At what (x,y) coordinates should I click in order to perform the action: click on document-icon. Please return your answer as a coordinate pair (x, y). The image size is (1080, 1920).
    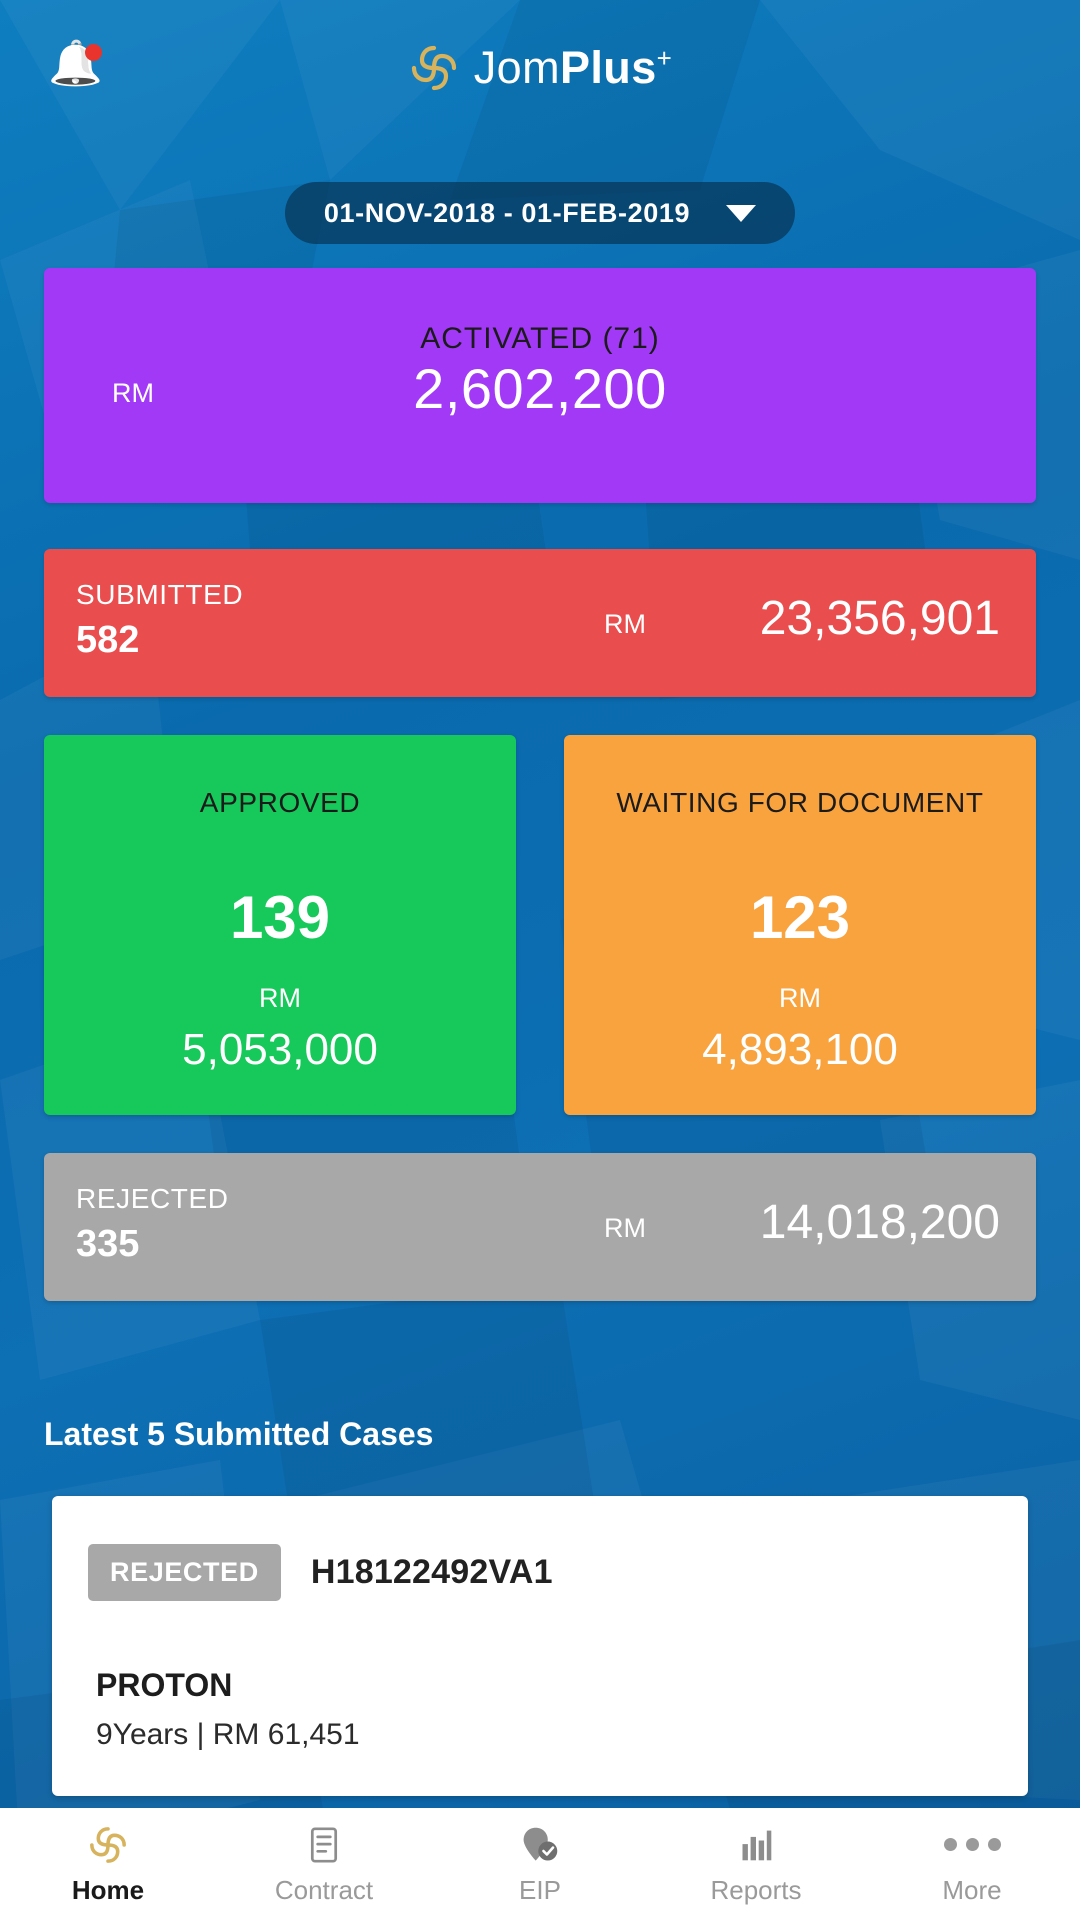
    Looking at the image, I should click on (324, 1845).